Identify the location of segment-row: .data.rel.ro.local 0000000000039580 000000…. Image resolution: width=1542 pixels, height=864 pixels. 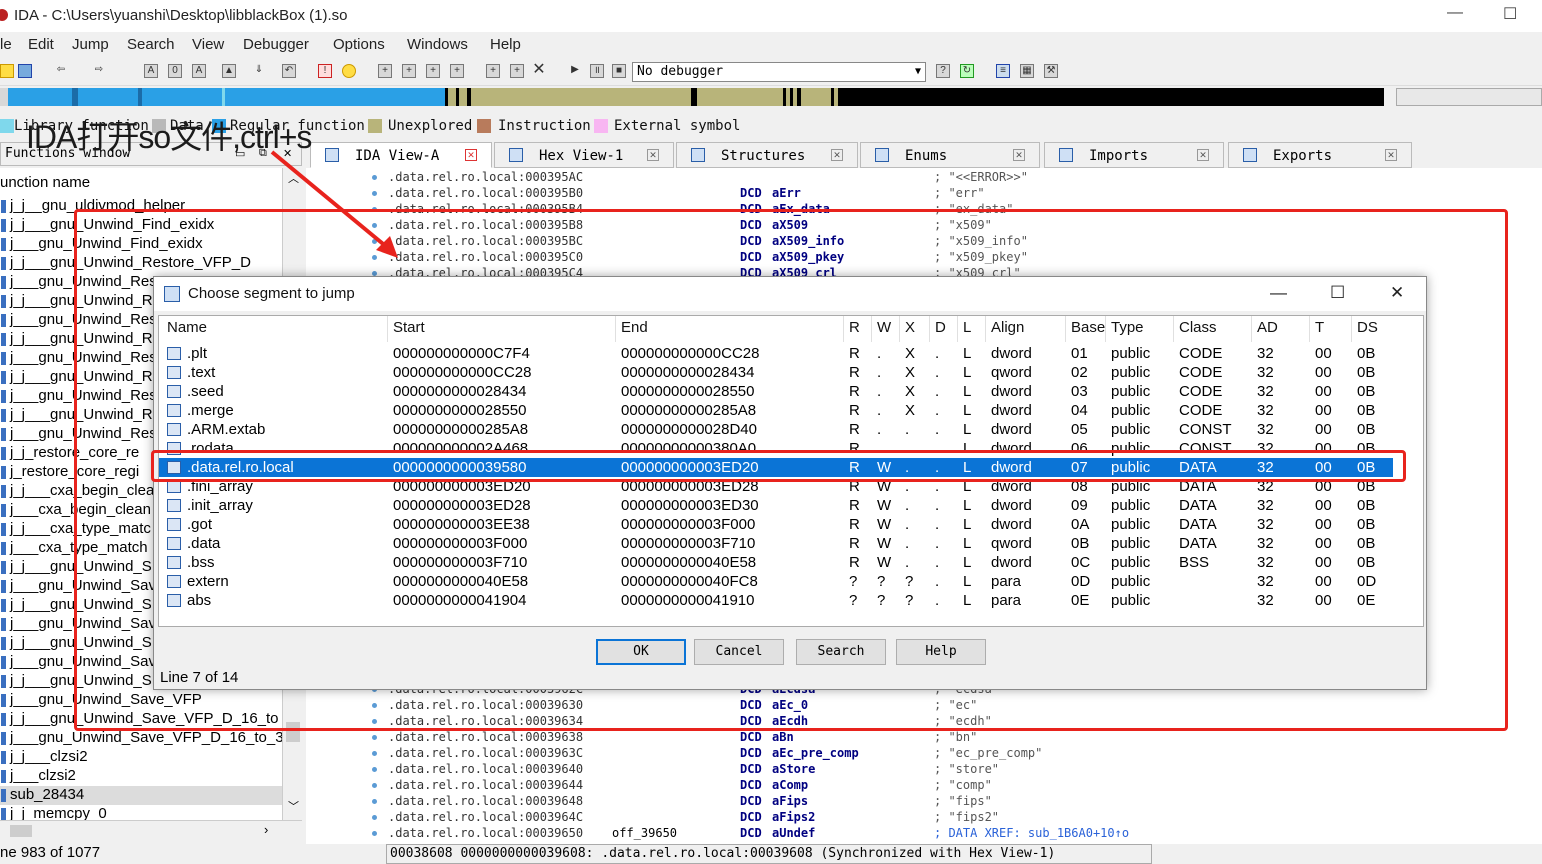
(776, 467).